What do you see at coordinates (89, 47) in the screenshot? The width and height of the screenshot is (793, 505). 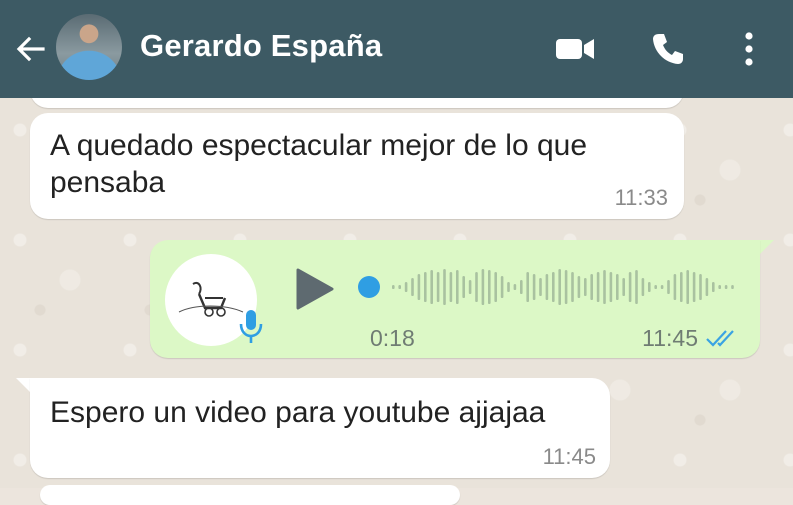 I see `contact-avatar` at bounding box center [89, 47].